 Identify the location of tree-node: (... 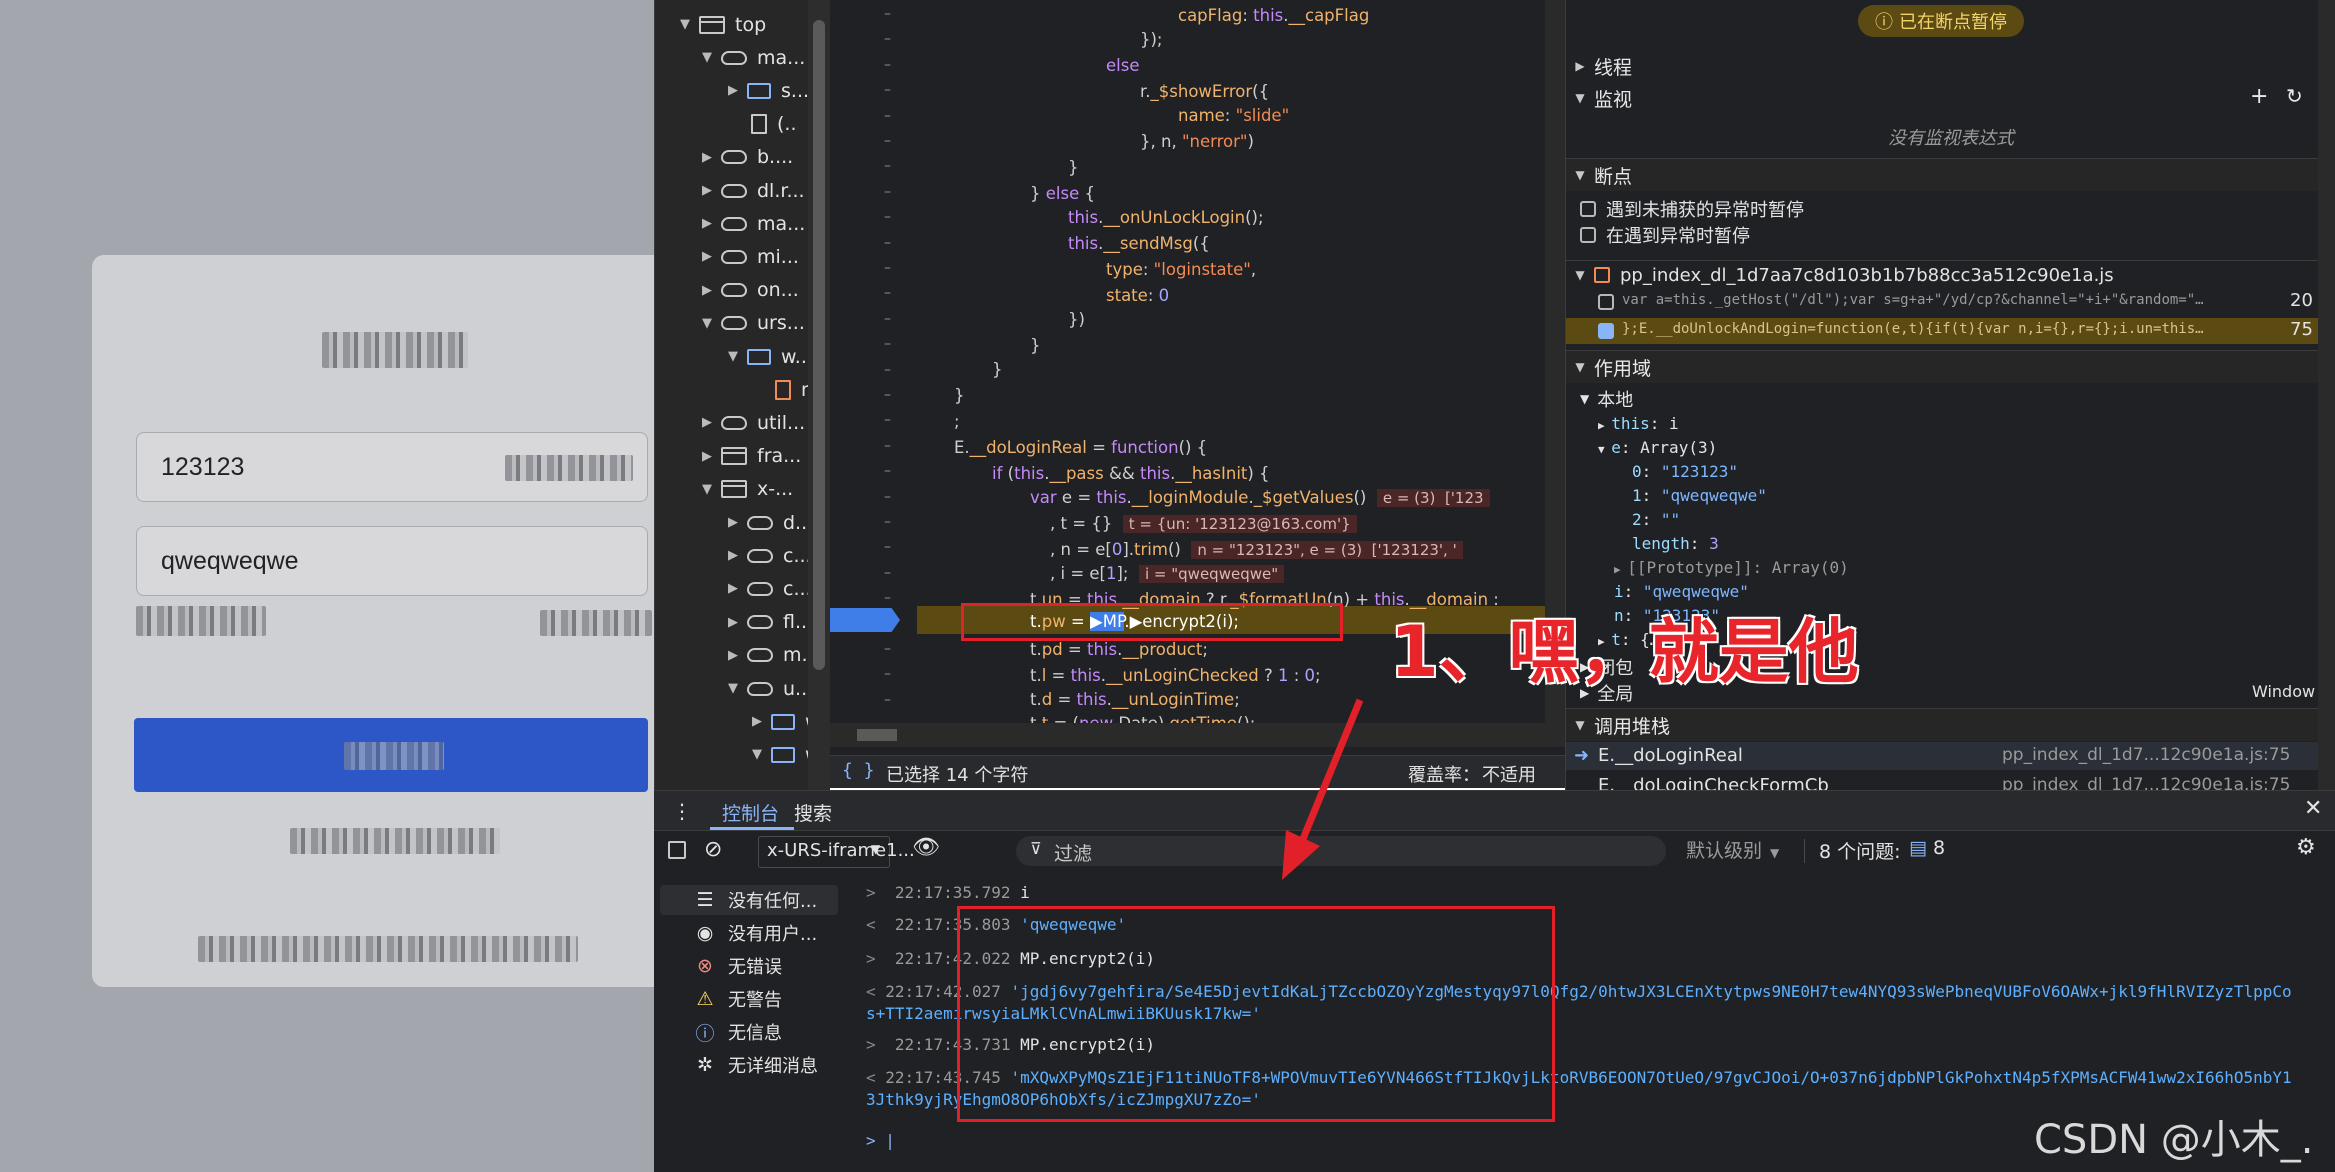
(762, 124).